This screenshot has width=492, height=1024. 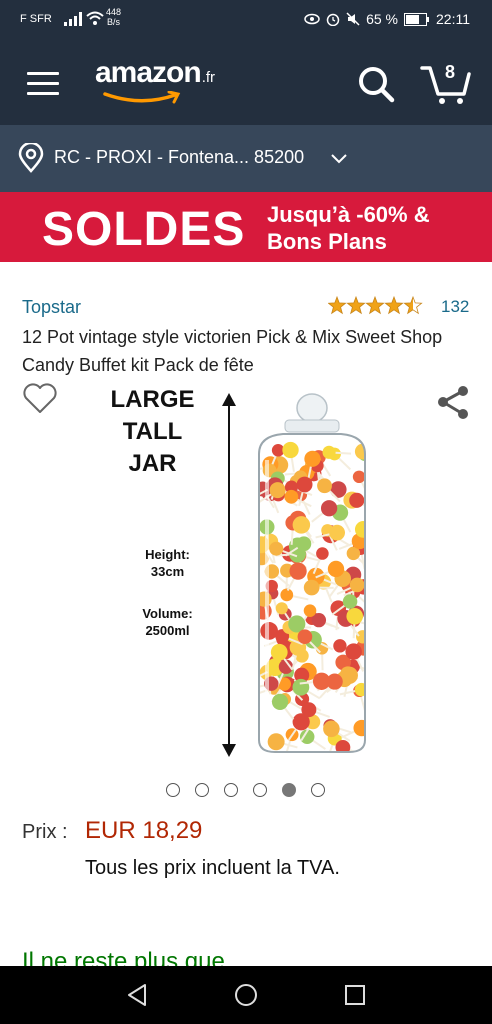 I want to click on location-text: RC - PROXI - Fontena... 85200, so click(x=179, y=157).